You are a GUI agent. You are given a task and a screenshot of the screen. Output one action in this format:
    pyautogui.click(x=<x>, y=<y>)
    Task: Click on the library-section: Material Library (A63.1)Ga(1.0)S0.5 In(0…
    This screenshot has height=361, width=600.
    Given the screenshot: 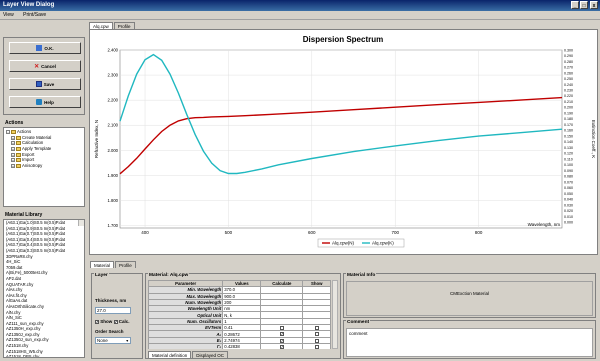 What is the action you would take?
    pyautogui.click(x=44, y=284)
    